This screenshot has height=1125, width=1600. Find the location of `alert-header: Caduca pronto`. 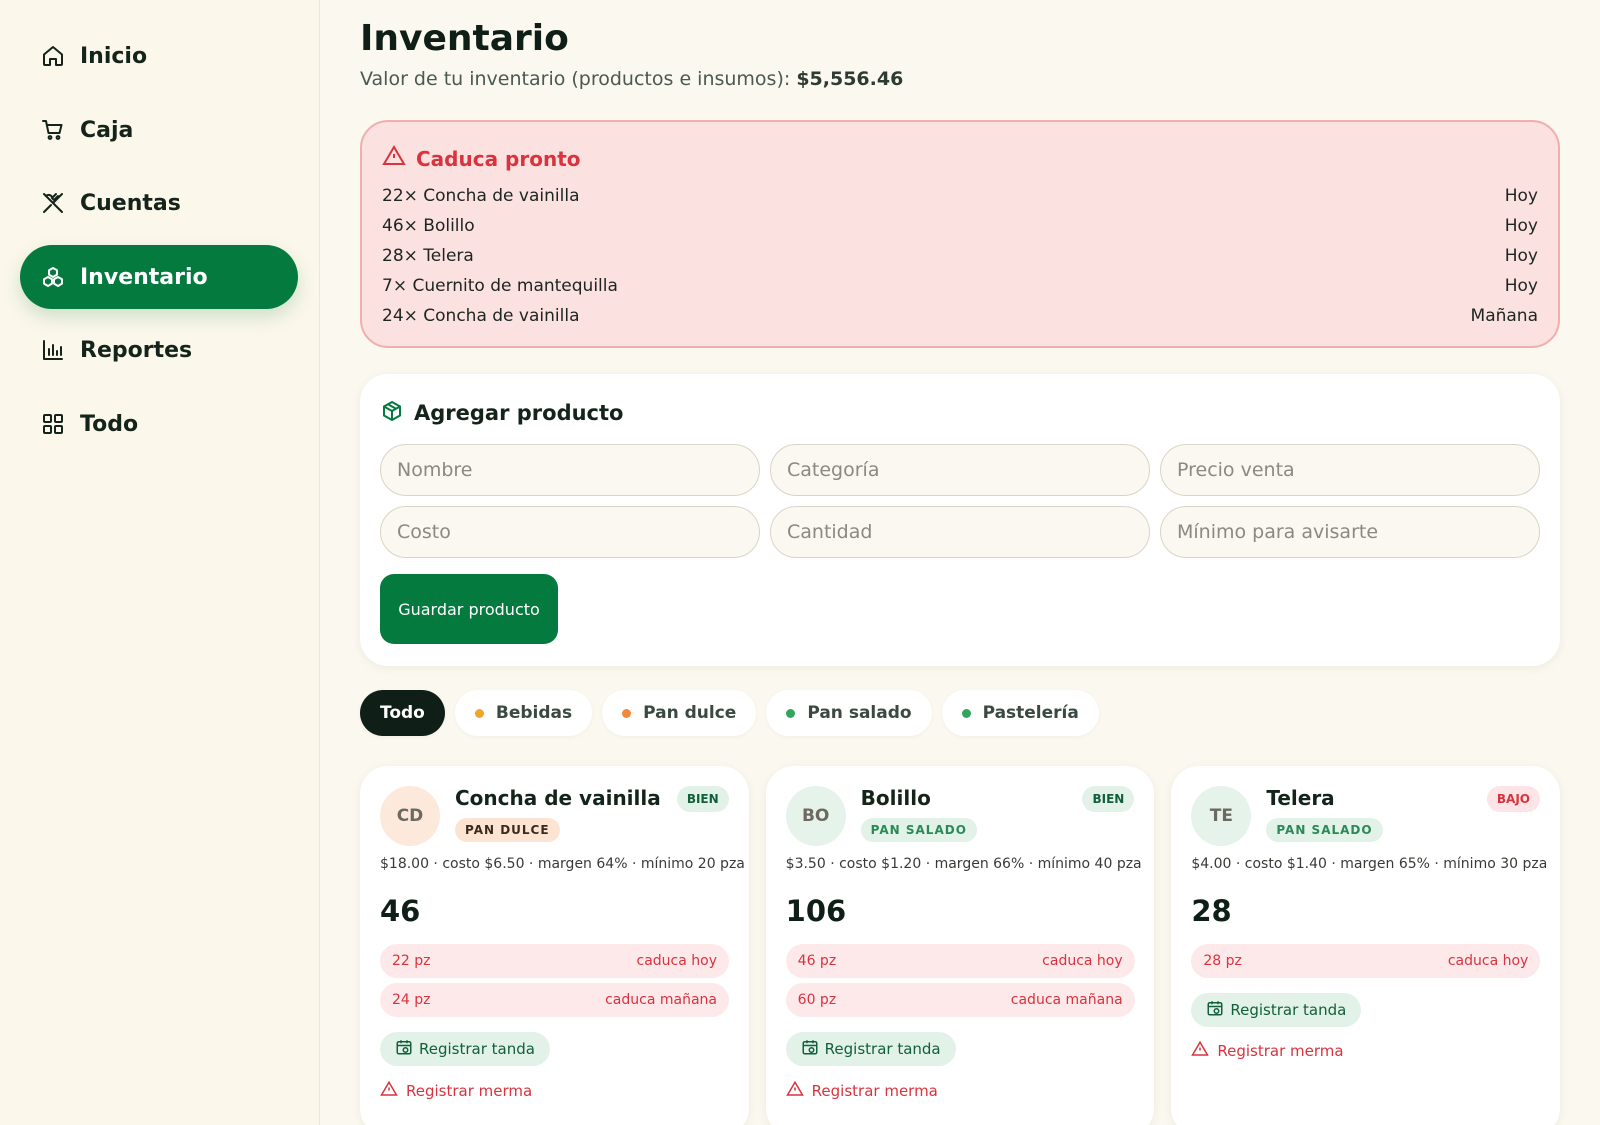

alert-header: Caduca pronto is located at coordinates (960, 158).